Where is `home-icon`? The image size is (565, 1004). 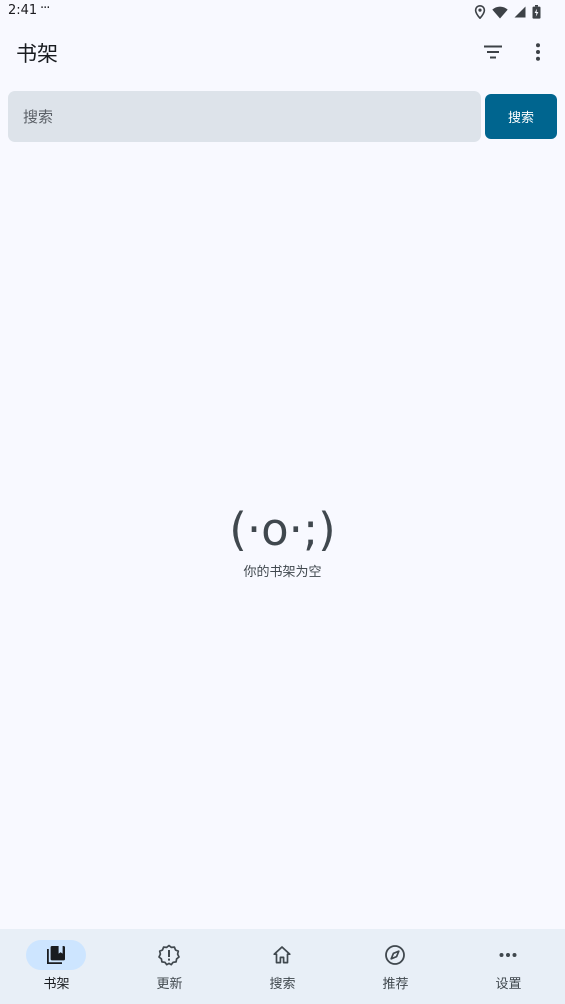
home-icon is located at coordinates (282, 955).